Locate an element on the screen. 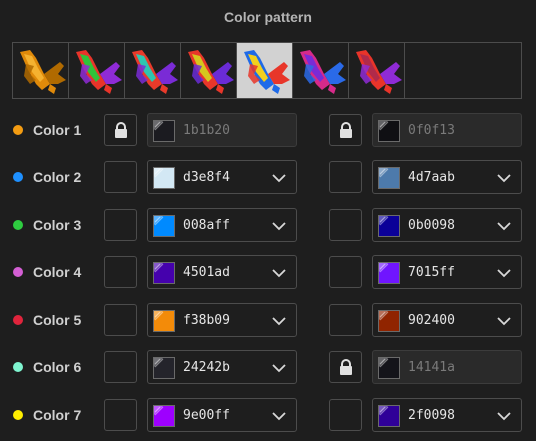  color-row-3: Color 3 008aff 0b0098 is located at coordinates (268, 225).